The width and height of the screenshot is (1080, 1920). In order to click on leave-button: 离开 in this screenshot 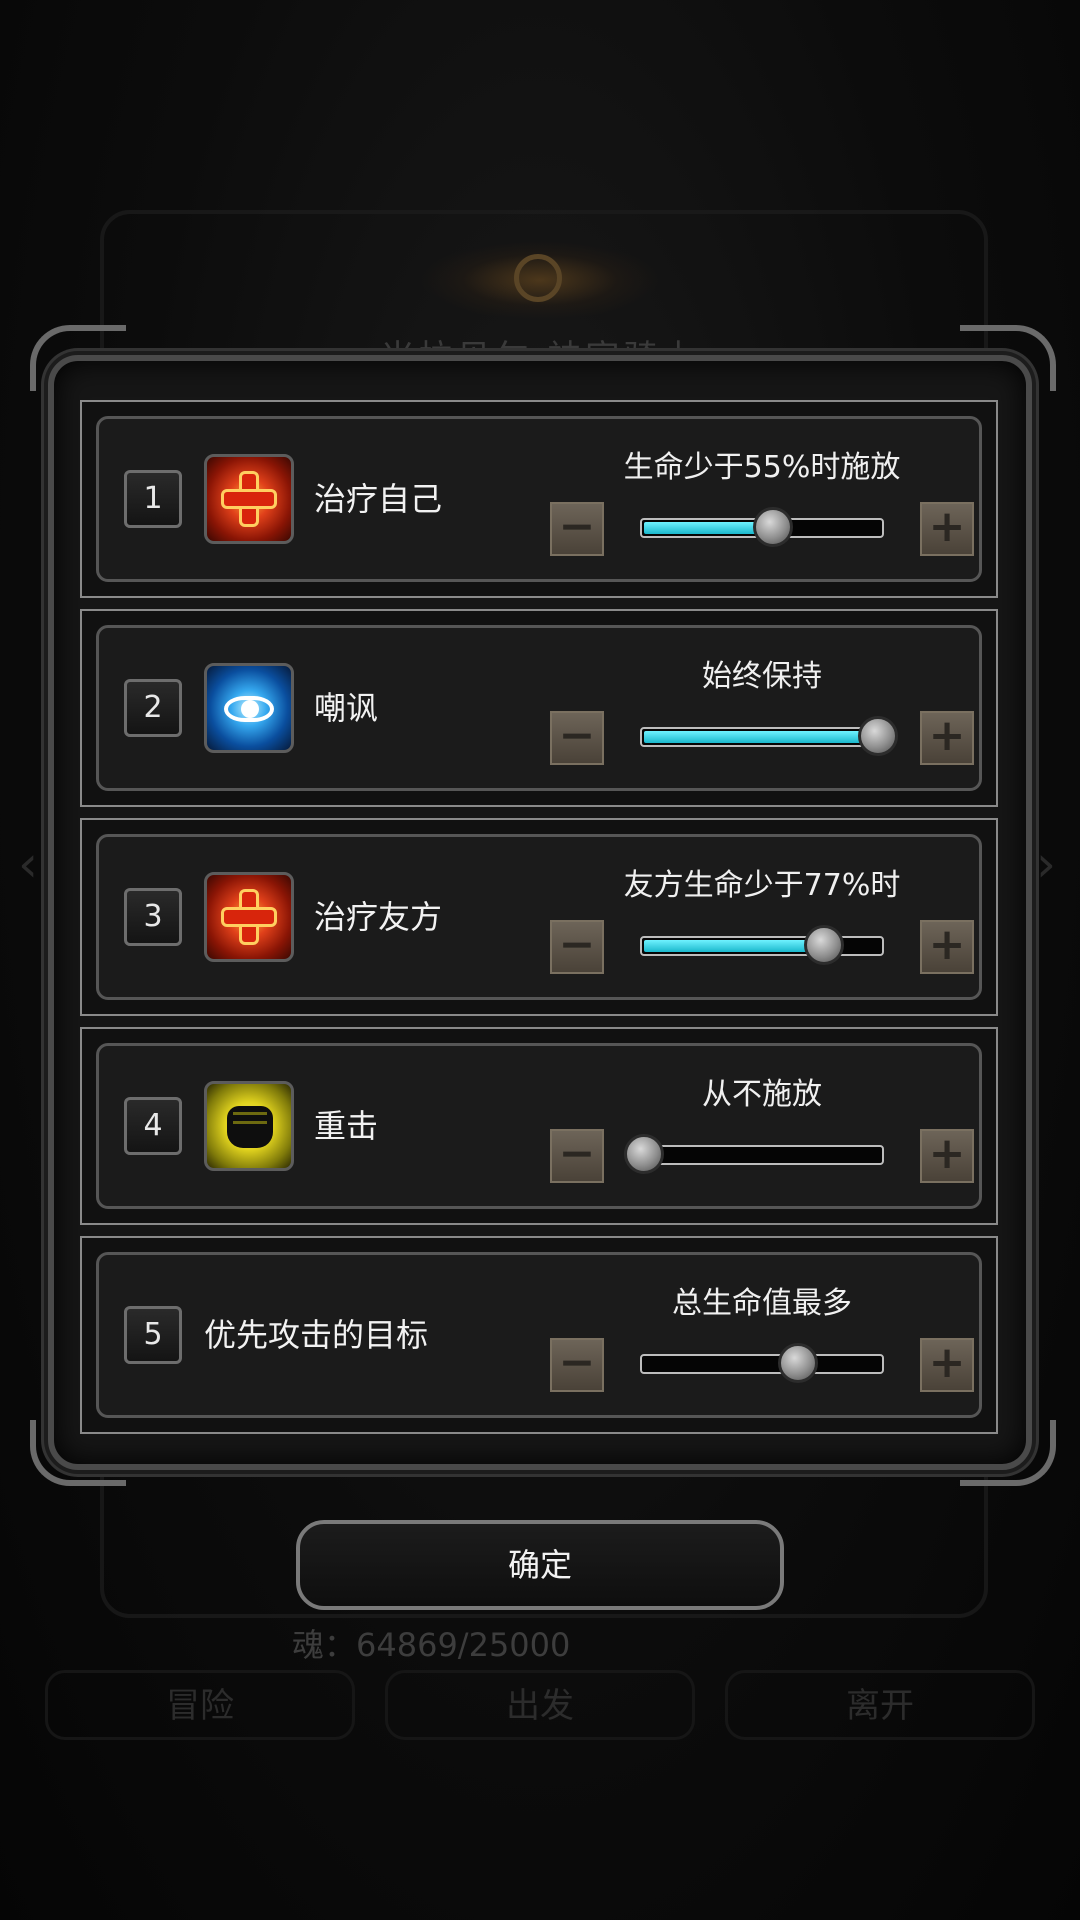, I will do `click(880, 1705)`.